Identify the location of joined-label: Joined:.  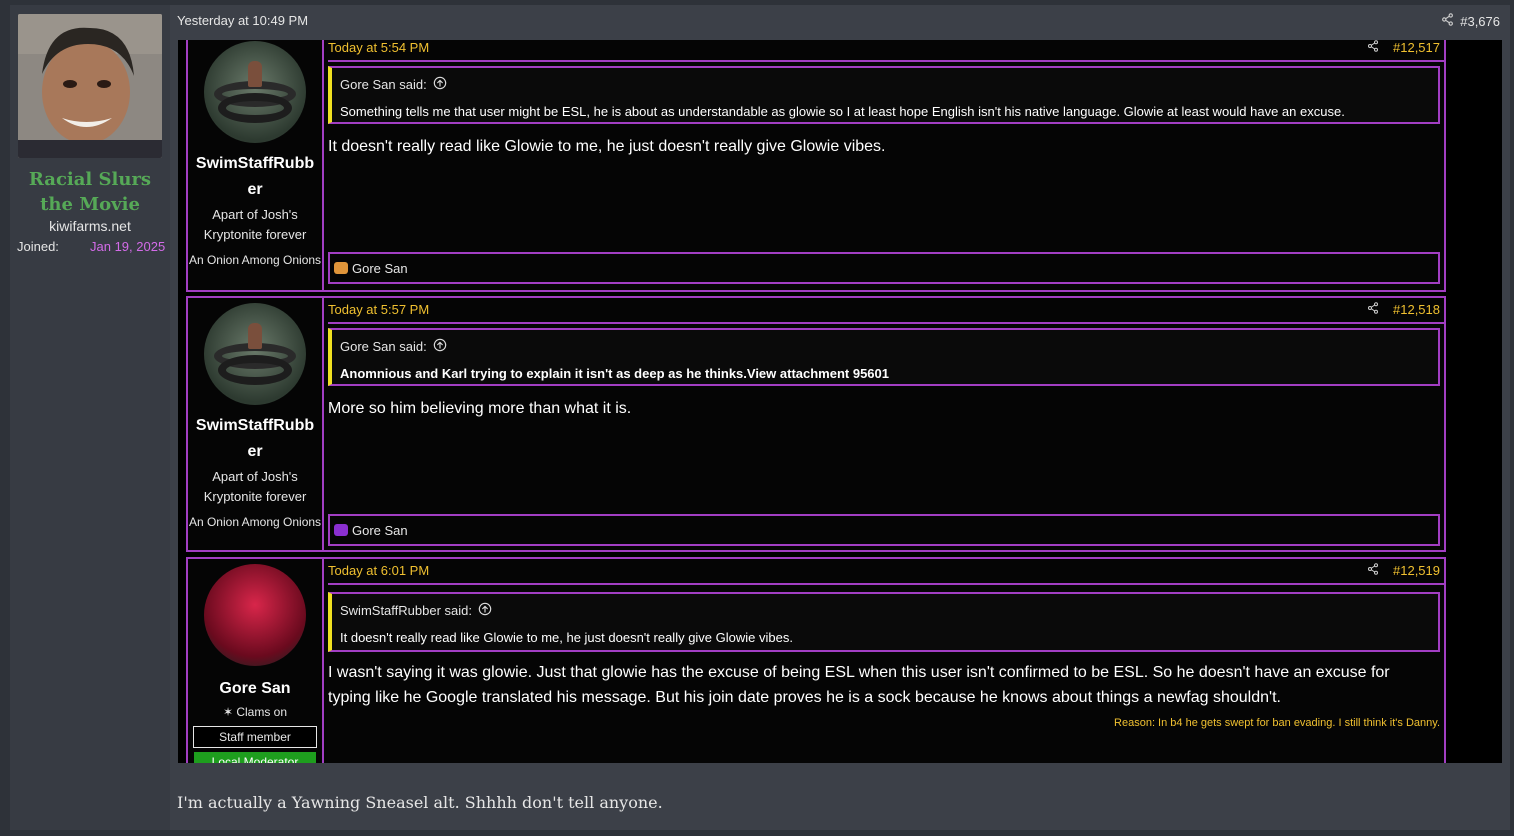
(38, 246).